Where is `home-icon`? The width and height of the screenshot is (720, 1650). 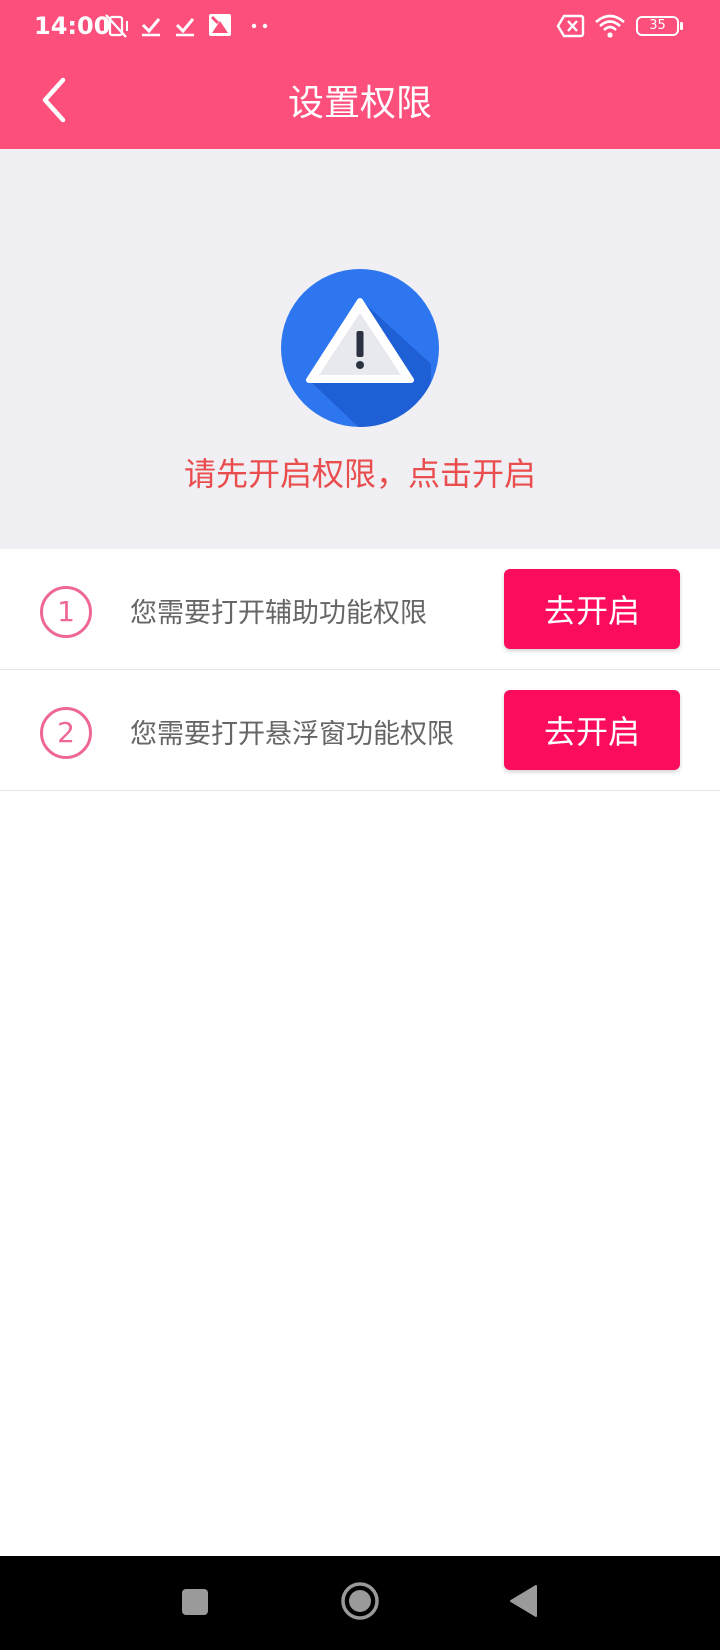 home-icon is located at coordinates (360, 1601).